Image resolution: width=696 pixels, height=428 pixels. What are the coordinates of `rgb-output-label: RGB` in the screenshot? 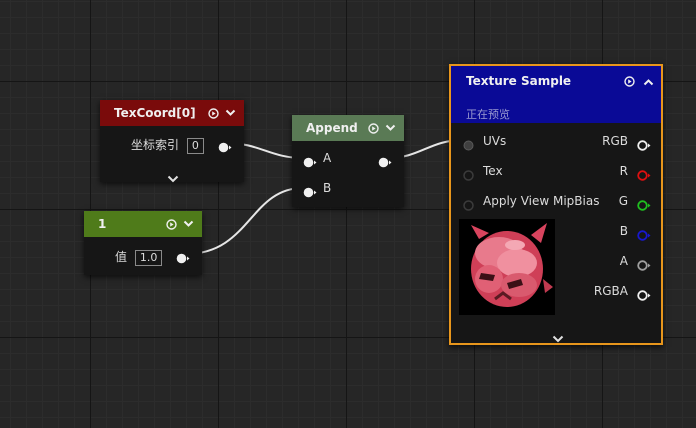 It's located at (615, 141).